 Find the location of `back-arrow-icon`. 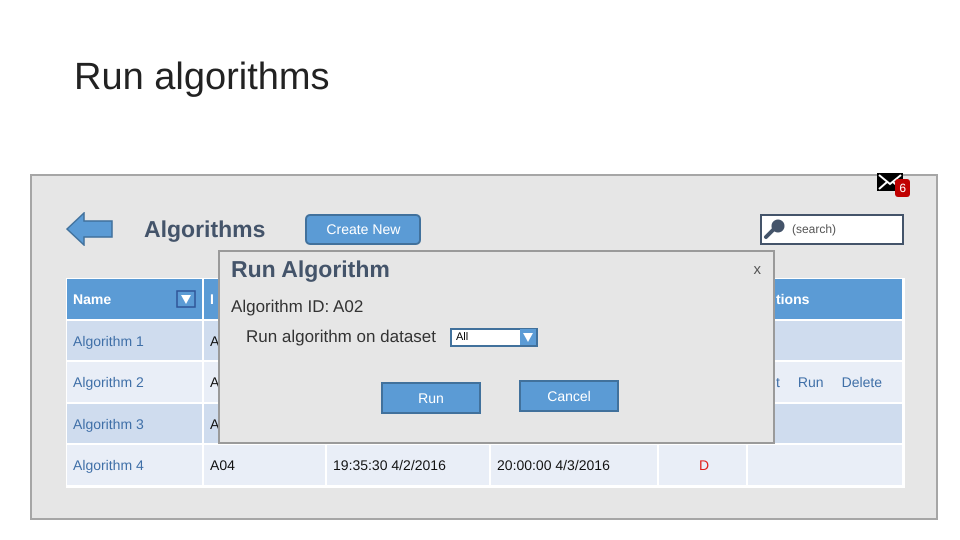

back-arrow-icon is located at coordinates (90, 229).